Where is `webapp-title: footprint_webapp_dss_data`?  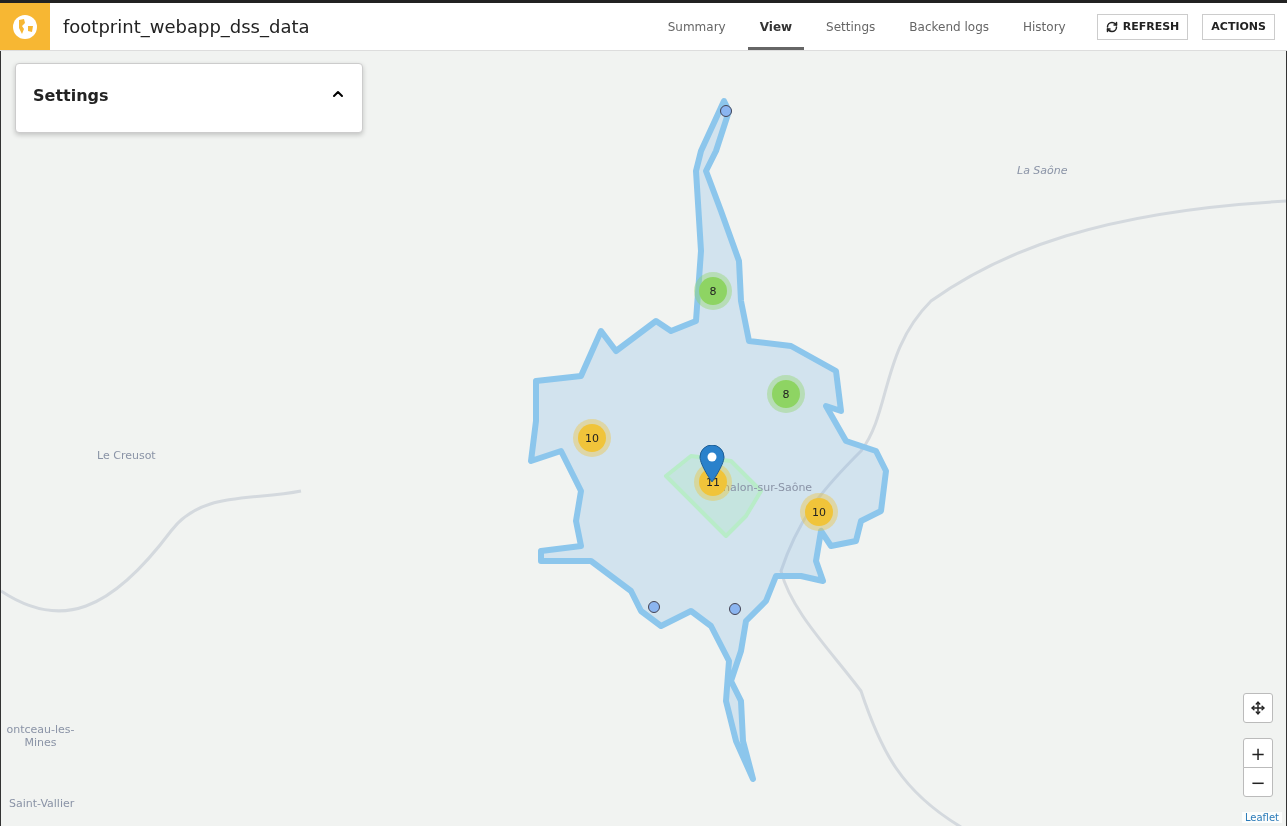 webapp-title: footprint_webapp_dss_data is located at coordinates (186, 27).